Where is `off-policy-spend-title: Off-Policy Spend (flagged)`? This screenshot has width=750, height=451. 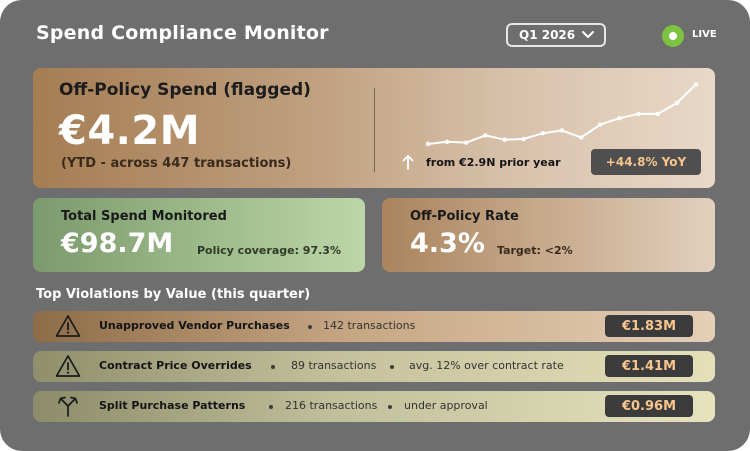
off-policy-spend-title: Off-Policy Spend (flagged) is located at coordinates (185, 90).